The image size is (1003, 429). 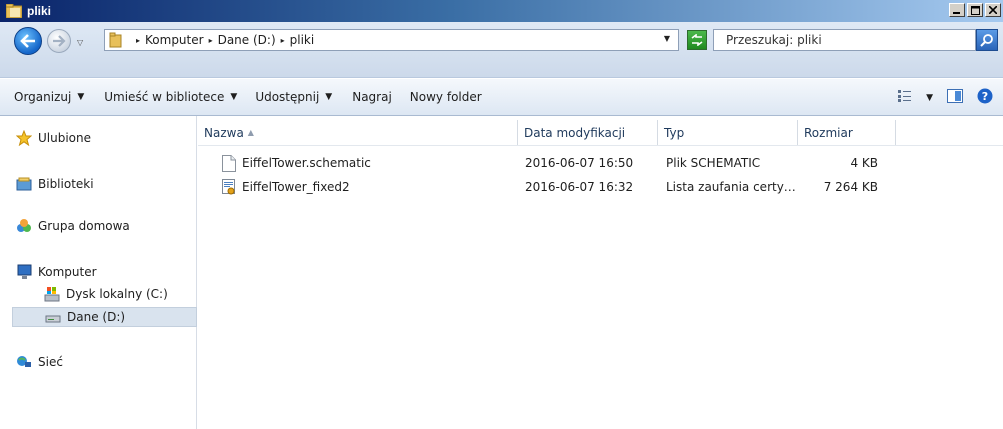 I want to click on nav-item-drive-d: Dane (D:), so click(x=104, y=317).